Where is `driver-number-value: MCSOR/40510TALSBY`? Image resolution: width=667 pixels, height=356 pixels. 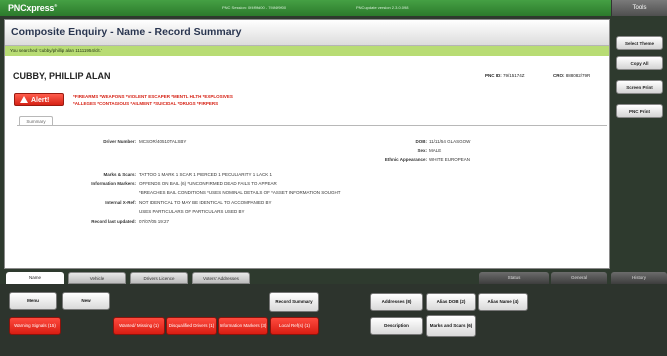
driver-number-value: MCSOR/40510TALSBY is located at coordinates (163, 141).